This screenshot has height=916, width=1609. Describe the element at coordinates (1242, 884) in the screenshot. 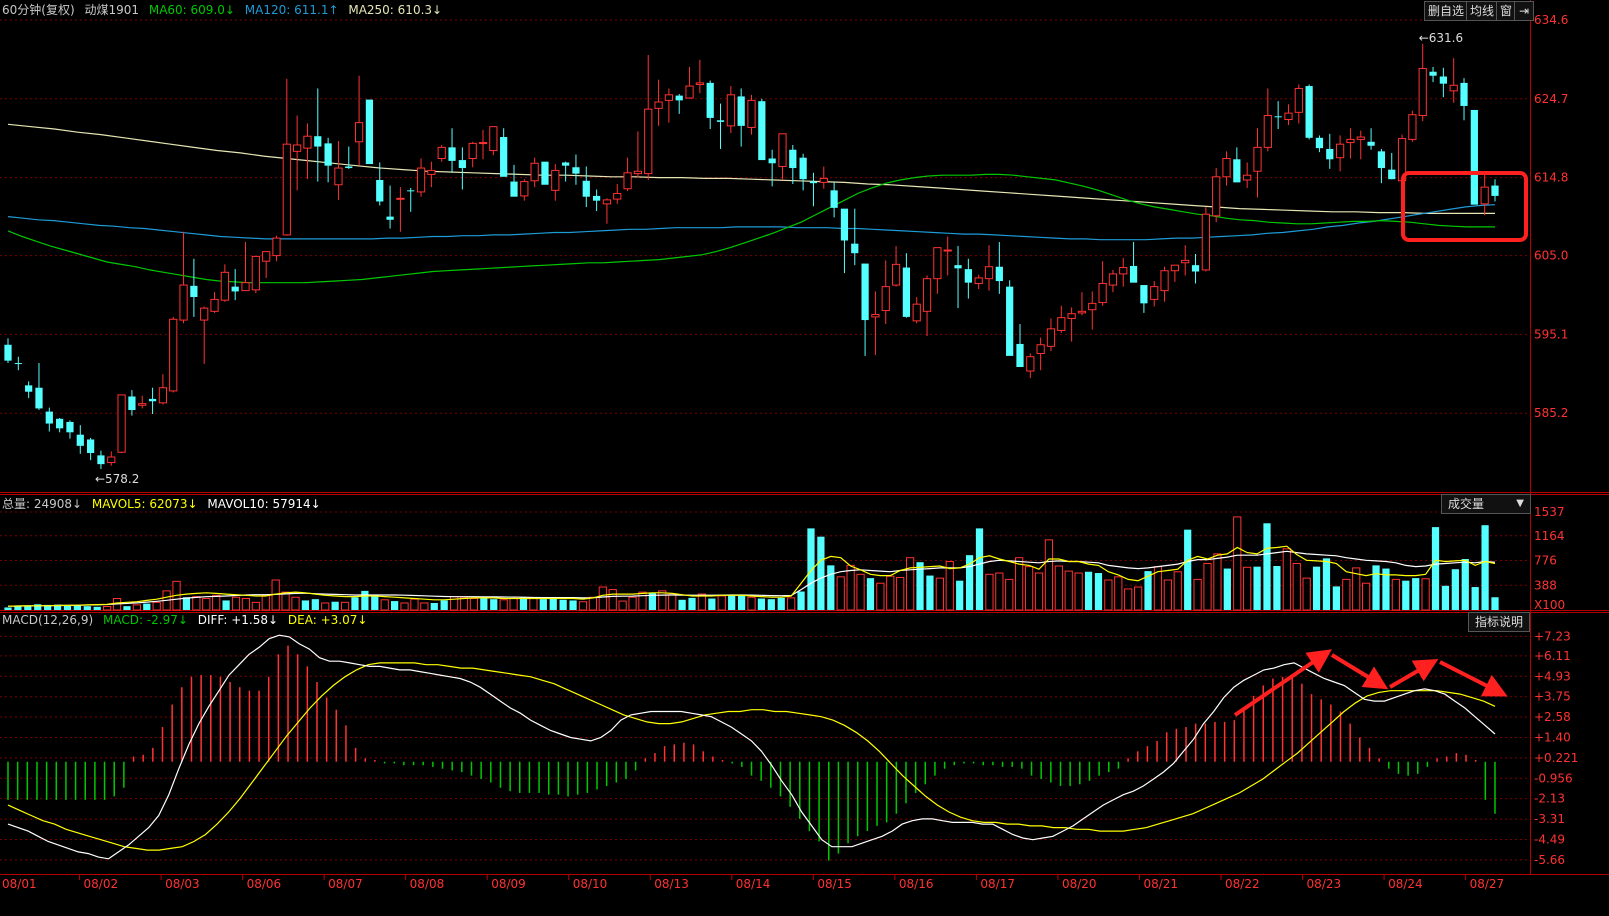

I see `date-tick-label: 08/22` at that location.